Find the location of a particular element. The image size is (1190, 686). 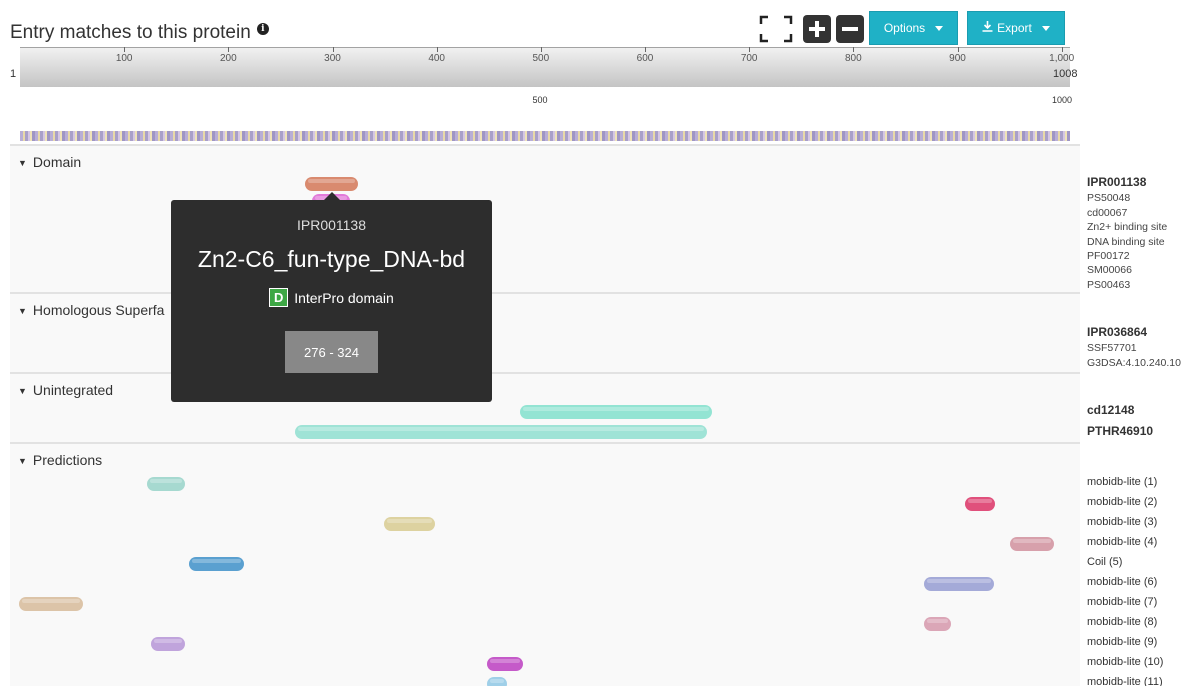

options-button: Options is located at coordinates (913, 28).